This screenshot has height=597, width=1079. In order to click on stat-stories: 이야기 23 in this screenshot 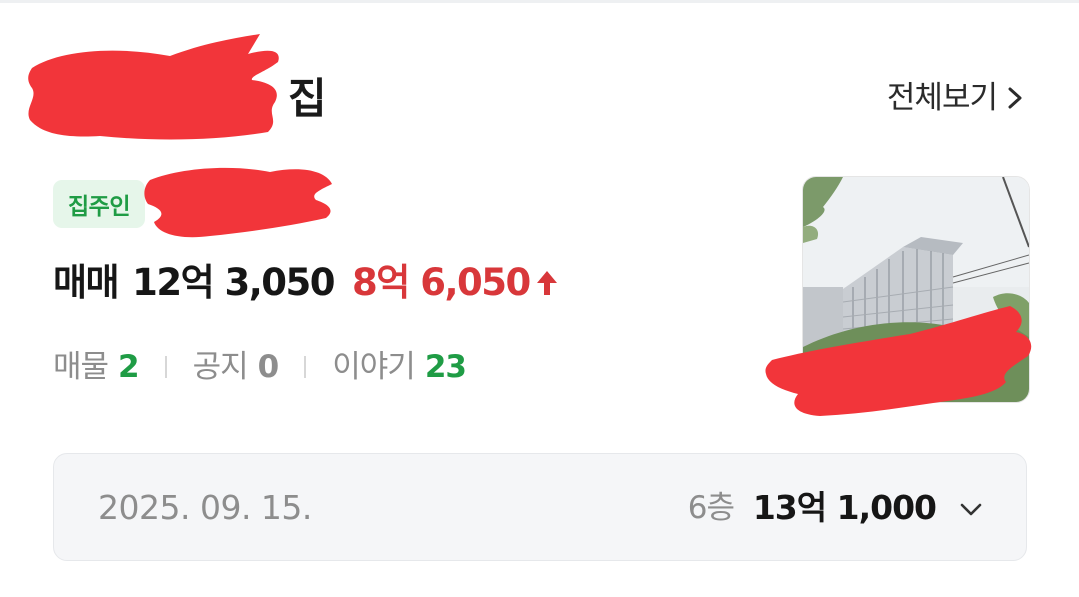, I will do `click(399, 367)`.